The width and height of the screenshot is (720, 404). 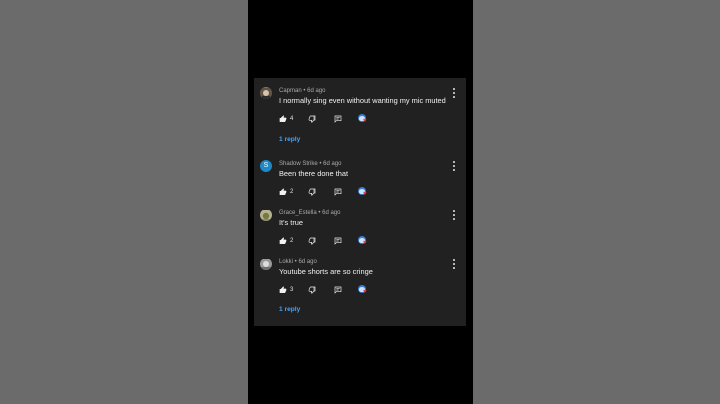 I want to click on comment-text: Been there done that, so click(x=314, y=173).